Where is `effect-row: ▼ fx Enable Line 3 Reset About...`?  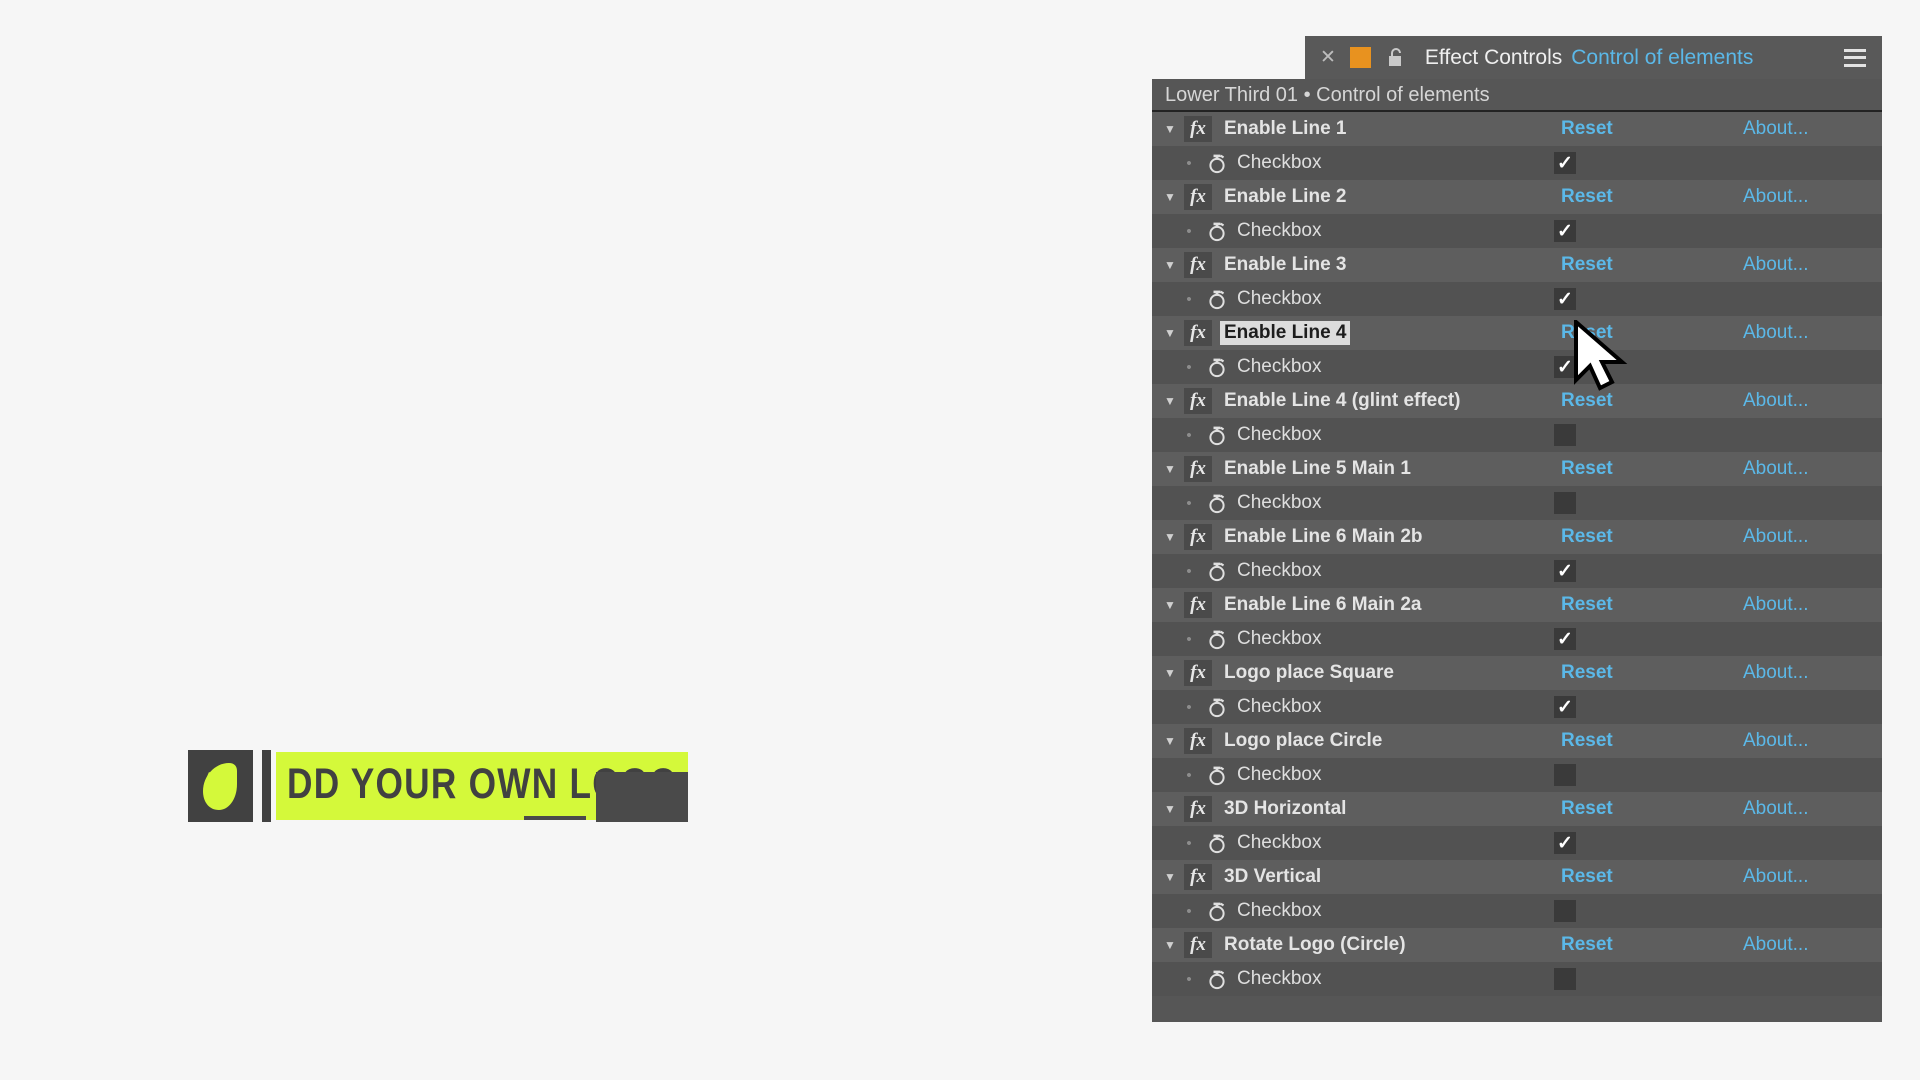 effect-row: ▼ fx Enable Line 3 Reset About... is located at coordinates (1517, 265).